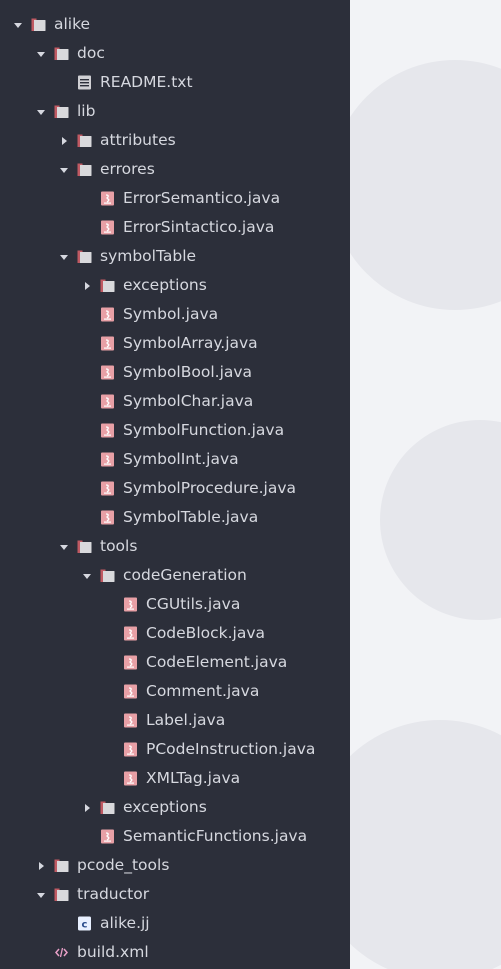  What do you see at coordinates (61, 952) in the screenshot?
I see `xml-file-icon` at bounding box center [61, 952].